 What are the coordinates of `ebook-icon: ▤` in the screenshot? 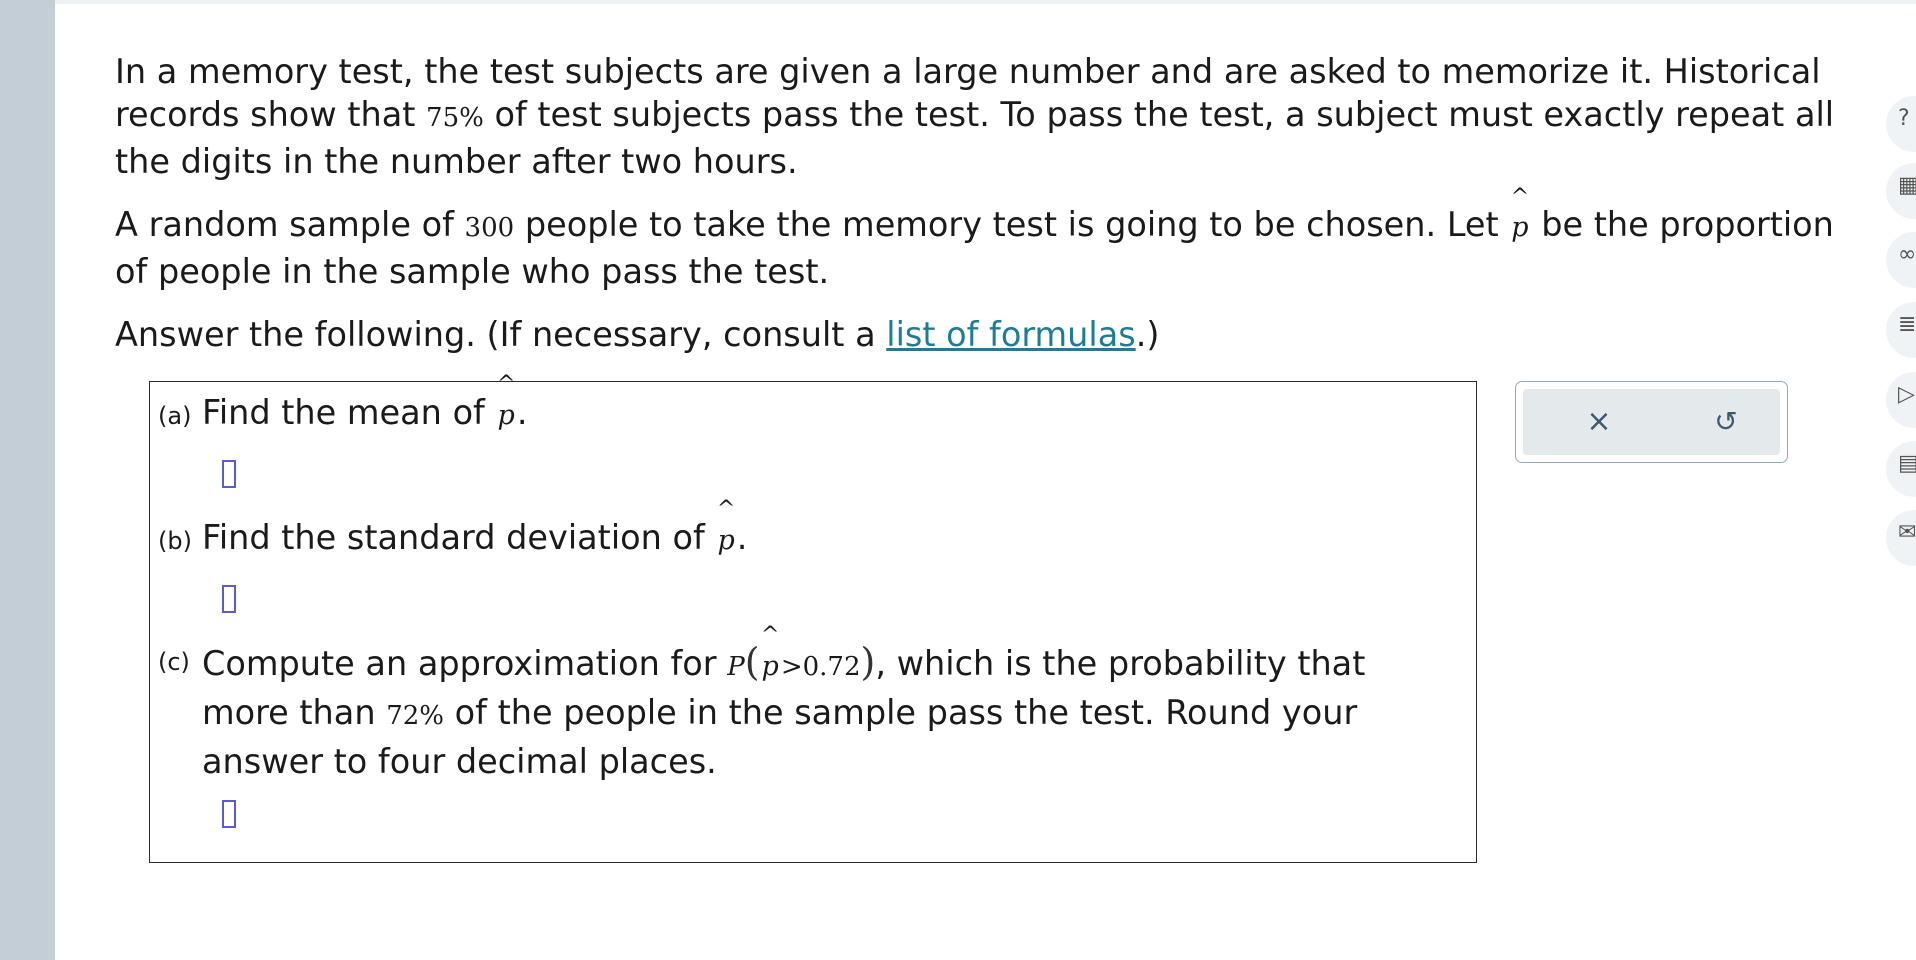 It's located at (1907, 463).